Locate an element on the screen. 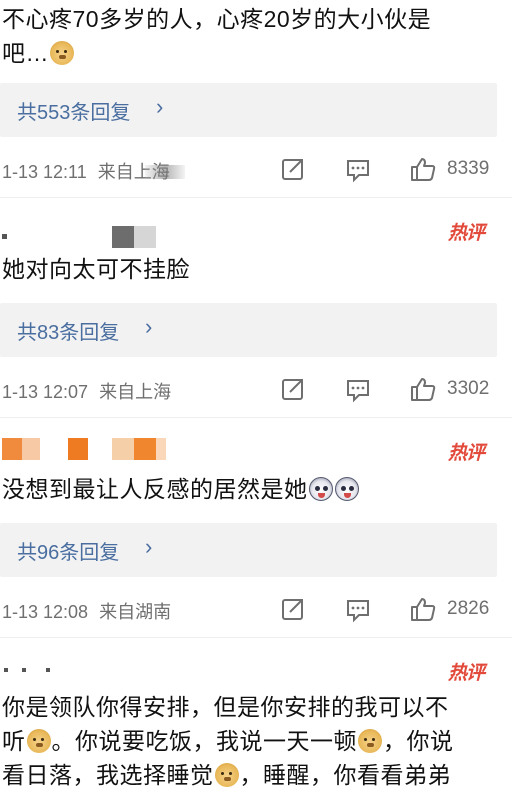  like-count: 3302 is located at coordinates (468, 388).